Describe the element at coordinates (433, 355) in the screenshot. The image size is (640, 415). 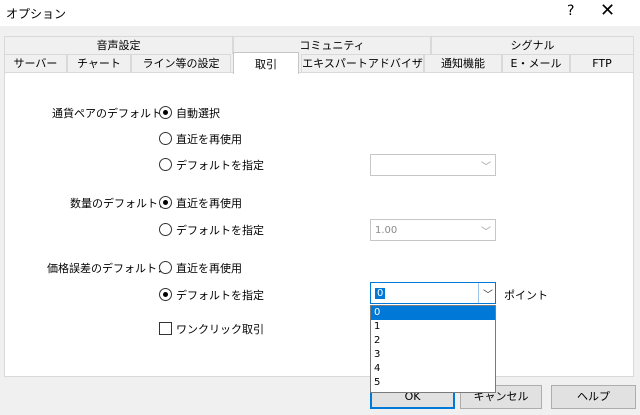
I see `dropdown-option: 3` at that location.